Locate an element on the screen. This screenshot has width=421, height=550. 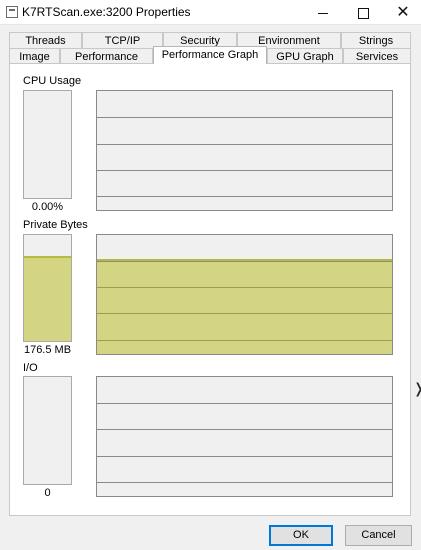
minimize-icon is located at coordinates (323, 13).